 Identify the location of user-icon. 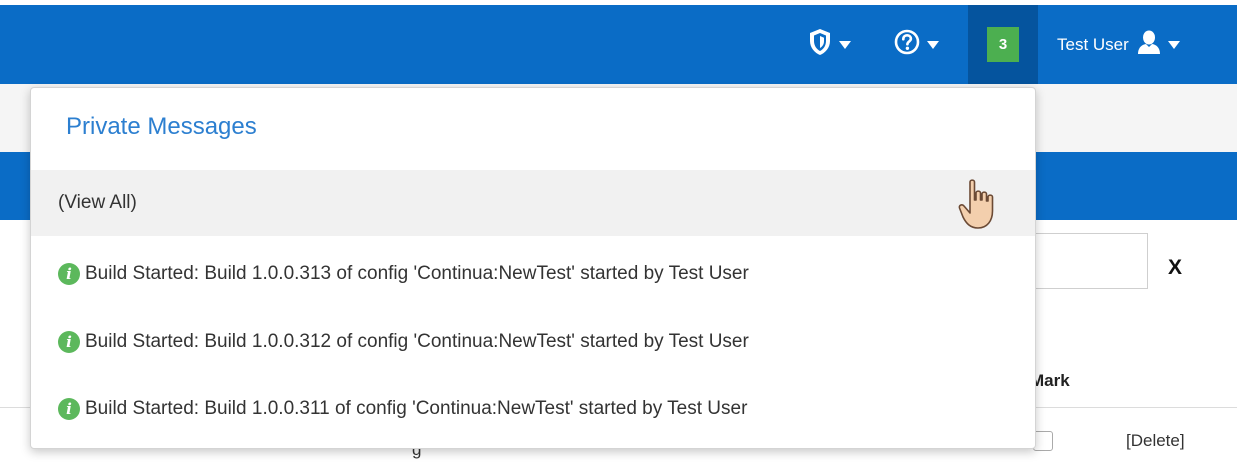
(1149, 44).